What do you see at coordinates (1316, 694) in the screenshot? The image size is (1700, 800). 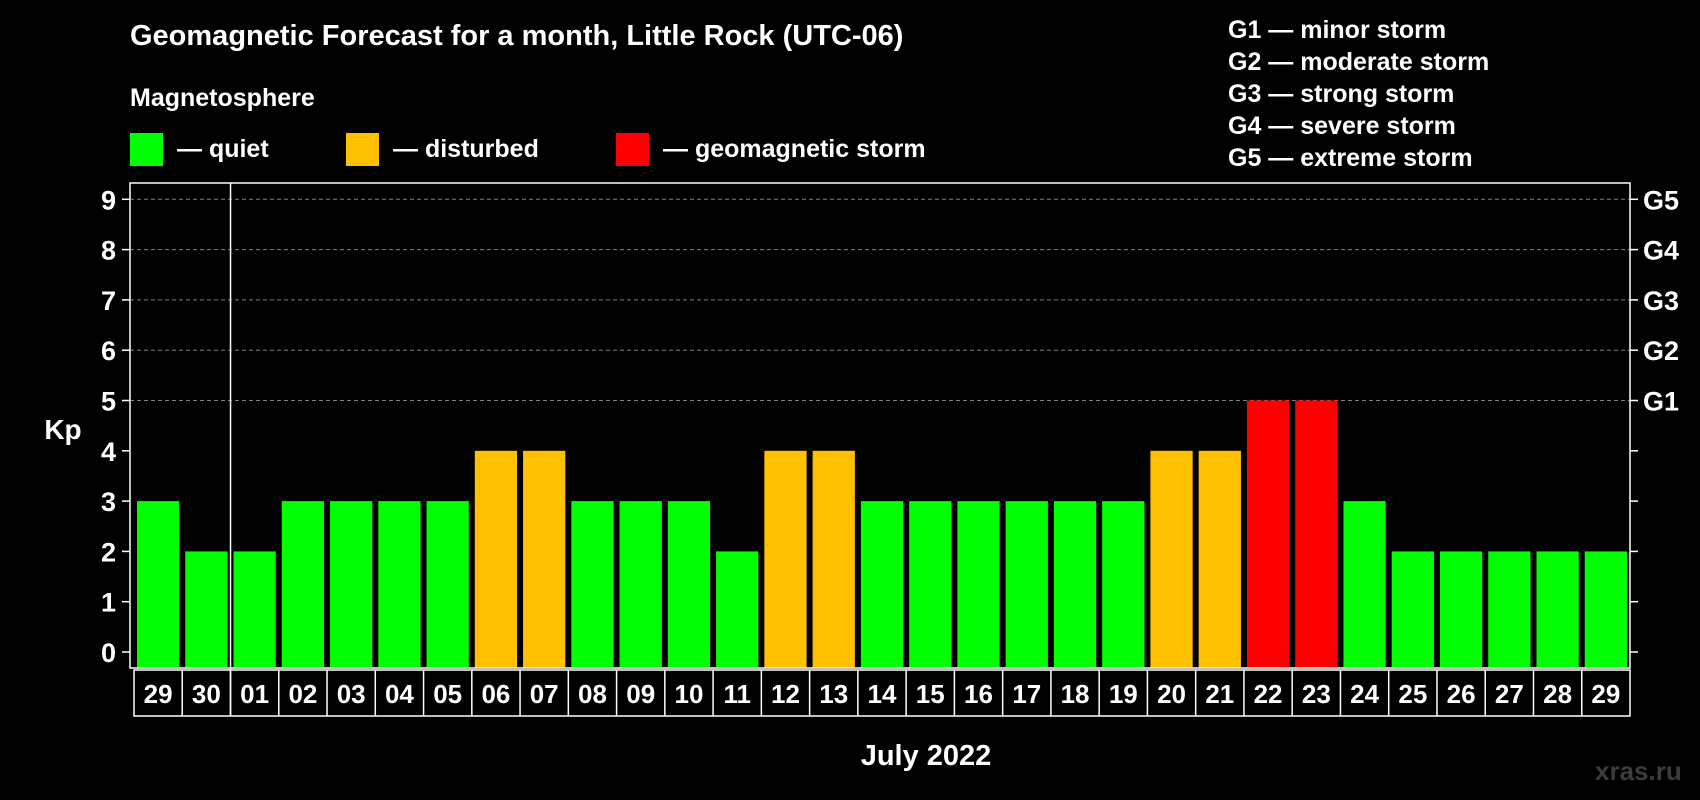 I see `x-tick-label: 23` at bounding box center [1316, 694].